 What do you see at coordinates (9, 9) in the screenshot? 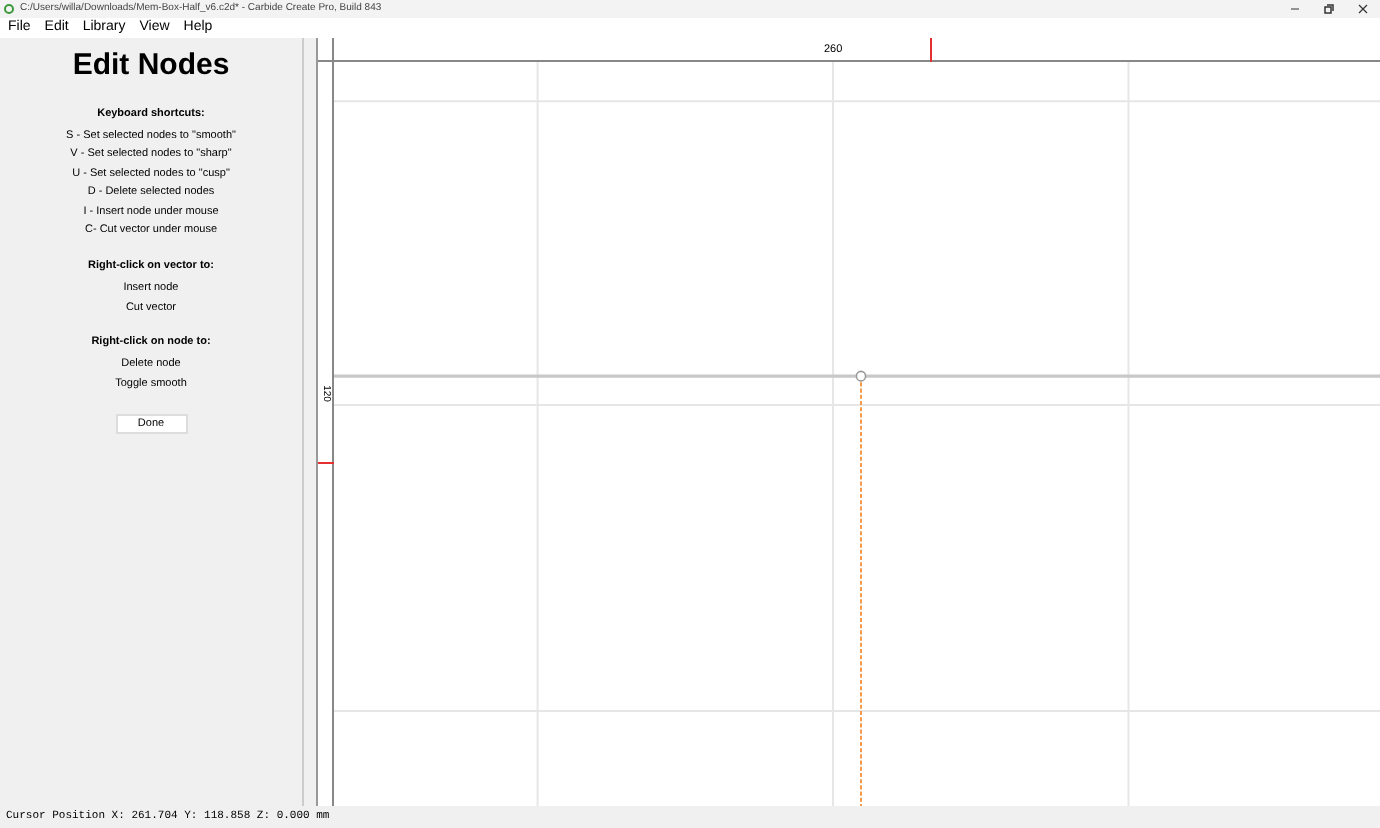
I see `app-icon` at bounding box center [9, 9].